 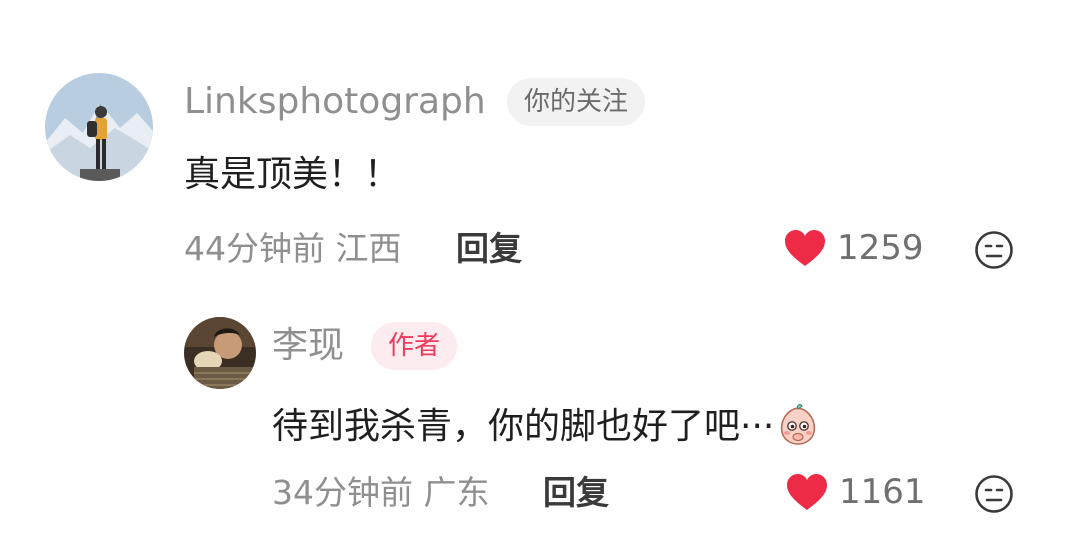 I want to click on following-badge: 你的关注, so click(x=576, y=102).